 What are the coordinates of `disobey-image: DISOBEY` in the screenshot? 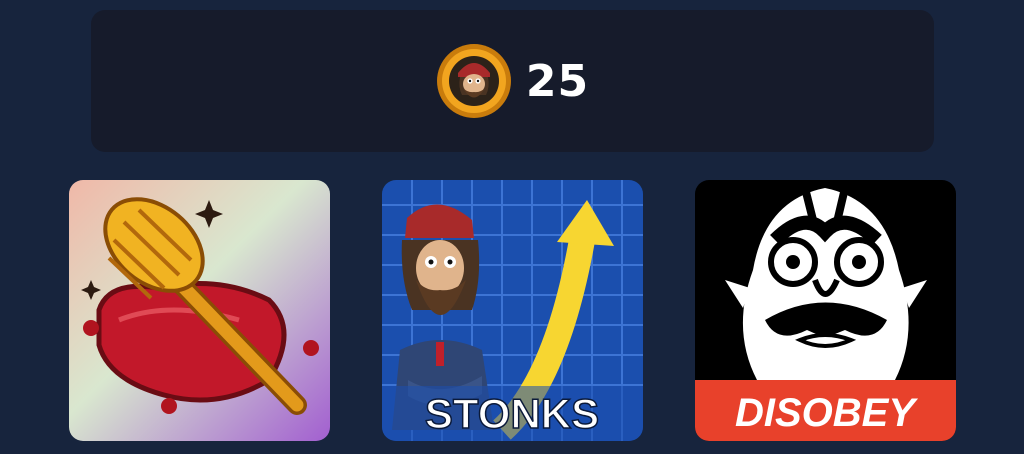 It's located at (825, 310).